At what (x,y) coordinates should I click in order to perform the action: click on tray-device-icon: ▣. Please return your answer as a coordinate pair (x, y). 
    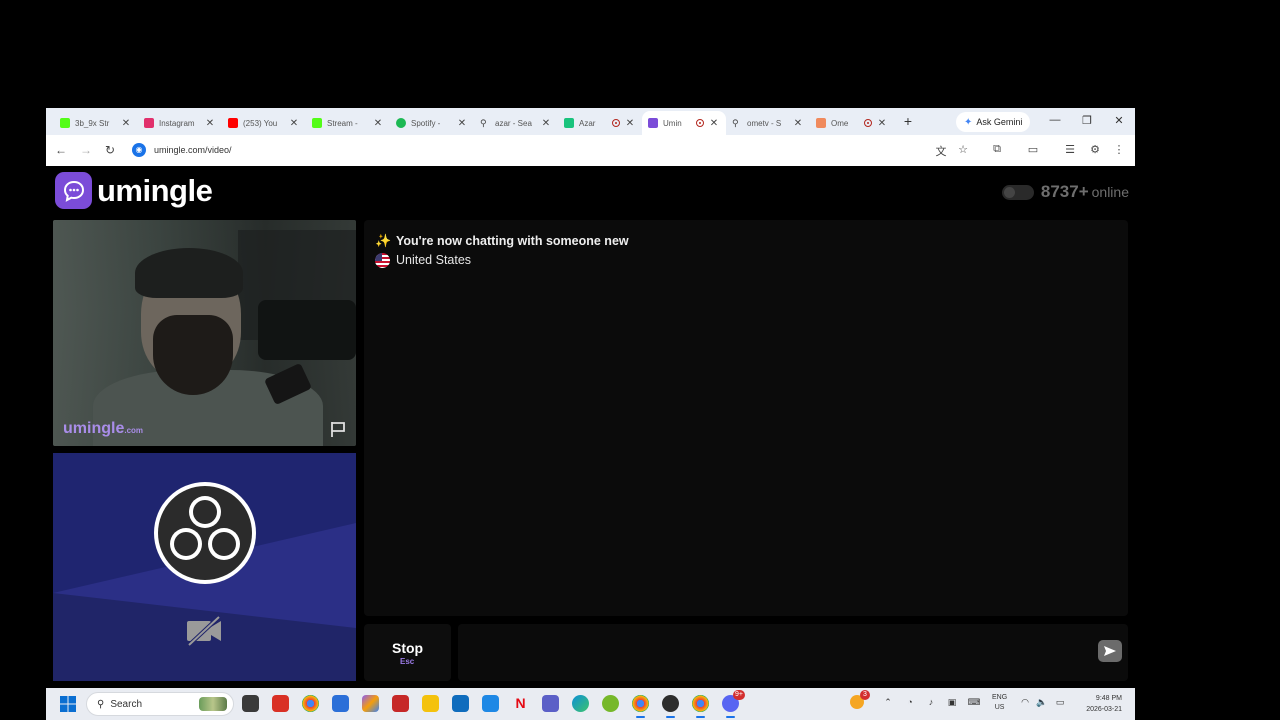
    Looking at the image, I should click on (952, 702).